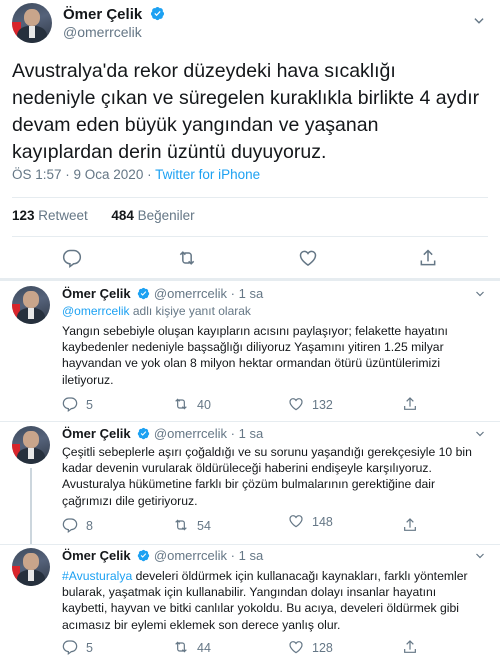 This screenshot has width=500, height=664. What do you see at coordinates (103, 215) in the screenshot?
I see `tweet-stats: 123 Retweet 484 Beğeniler` at bounding box center [103, 215].